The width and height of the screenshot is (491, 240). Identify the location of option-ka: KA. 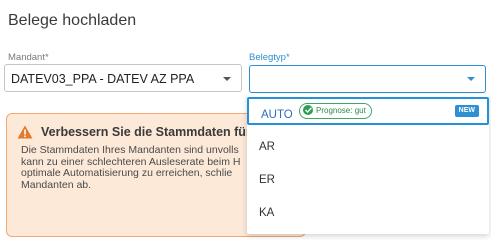
(368, 214).